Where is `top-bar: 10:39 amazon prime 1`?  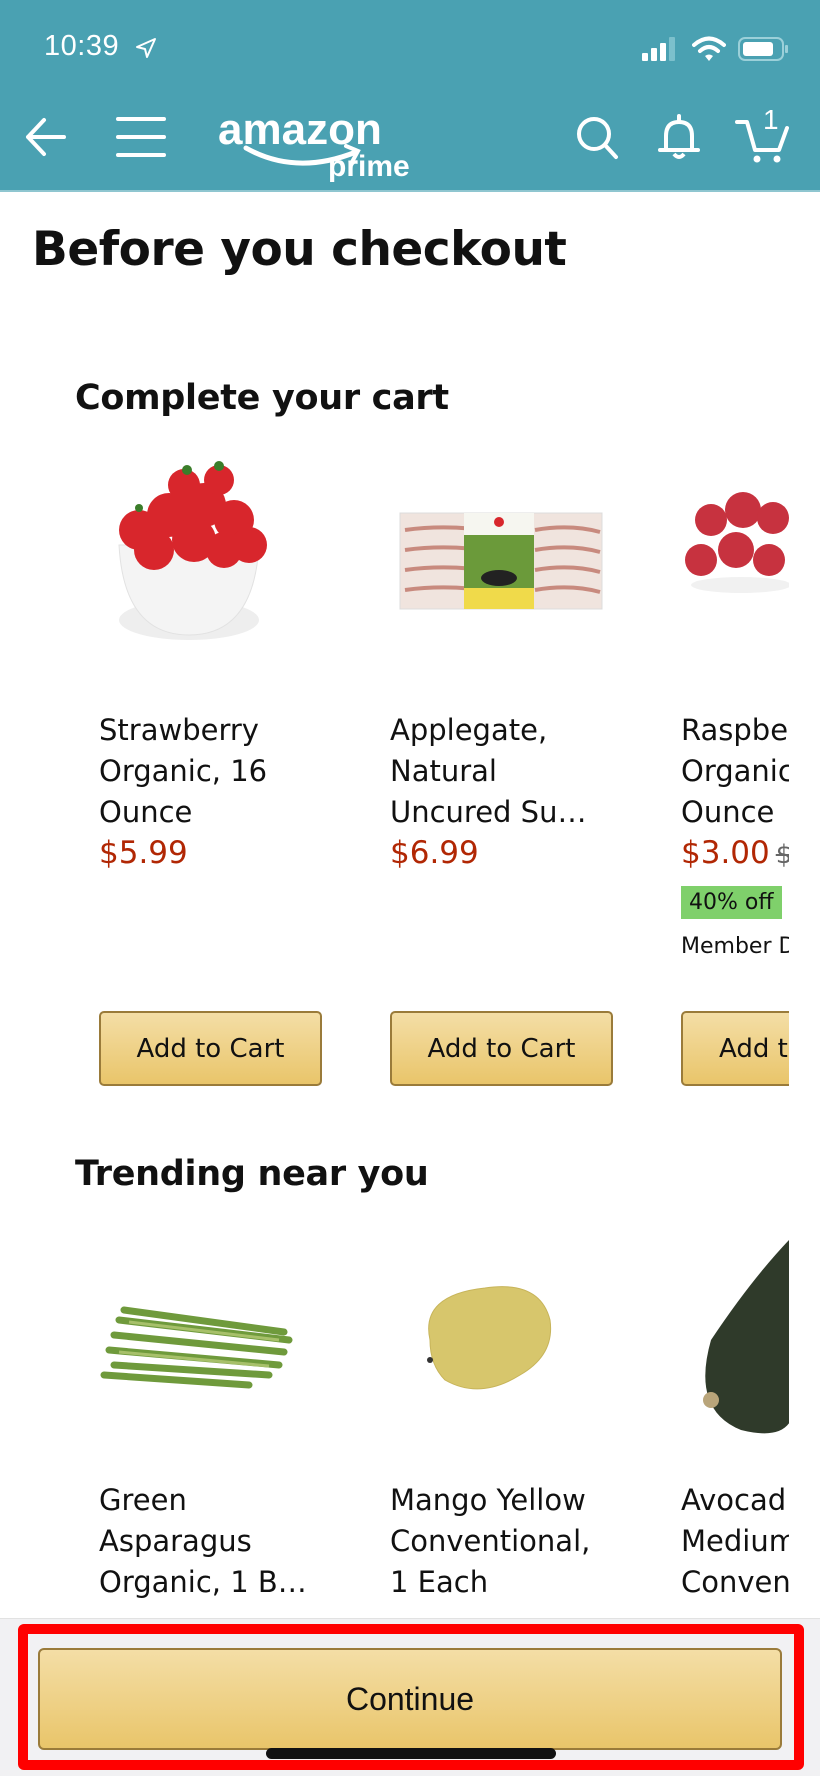
top-bar: 10:39 amazon prime 1 is located at coordinates (410, 96).